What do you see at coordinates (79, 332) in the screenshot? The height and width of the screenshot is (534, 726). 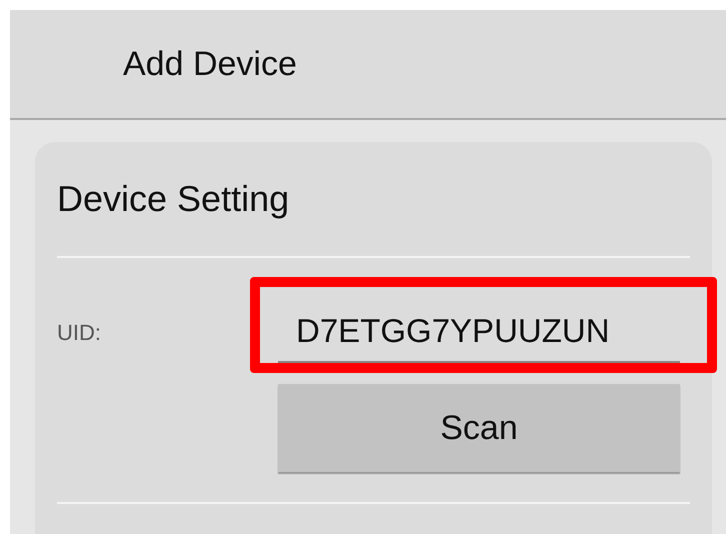 I see `uid-label: UID:` at bounding box center [79, 332].